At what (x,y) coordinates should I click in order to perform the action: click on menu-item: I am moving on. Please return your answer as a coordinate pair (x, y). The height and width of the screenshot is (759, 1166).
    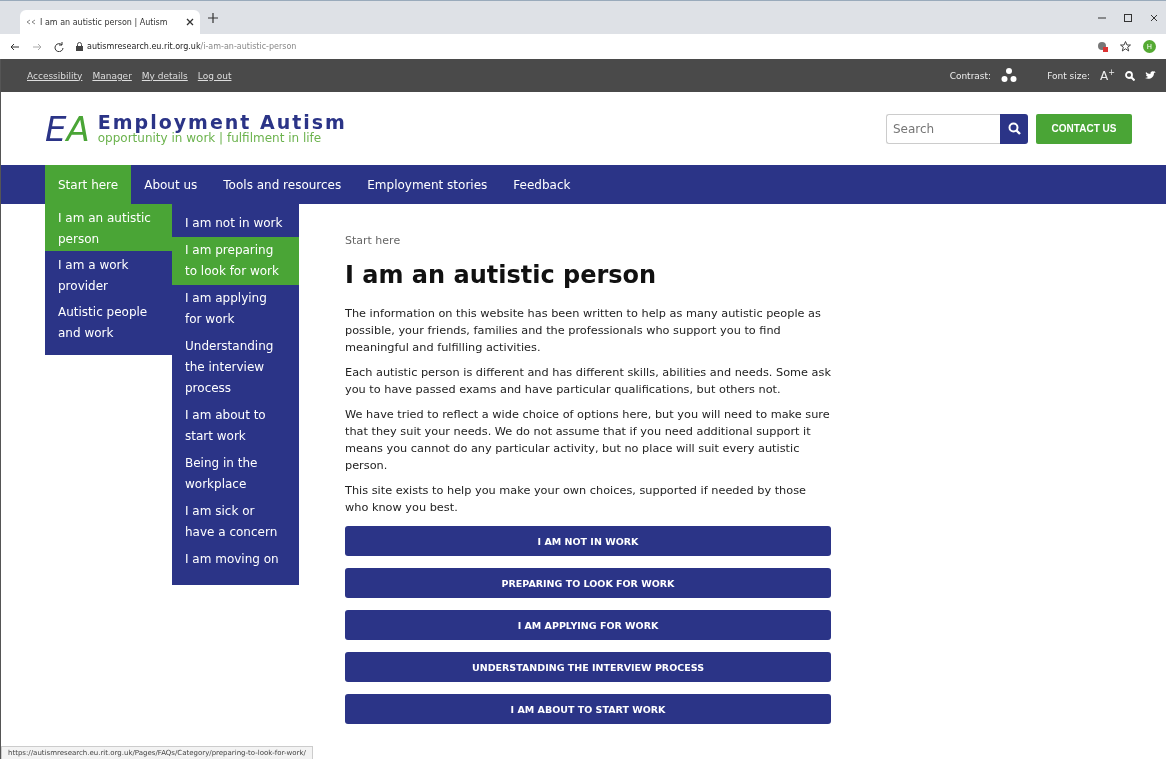
    Looking at the image, I should click on (235, 559).